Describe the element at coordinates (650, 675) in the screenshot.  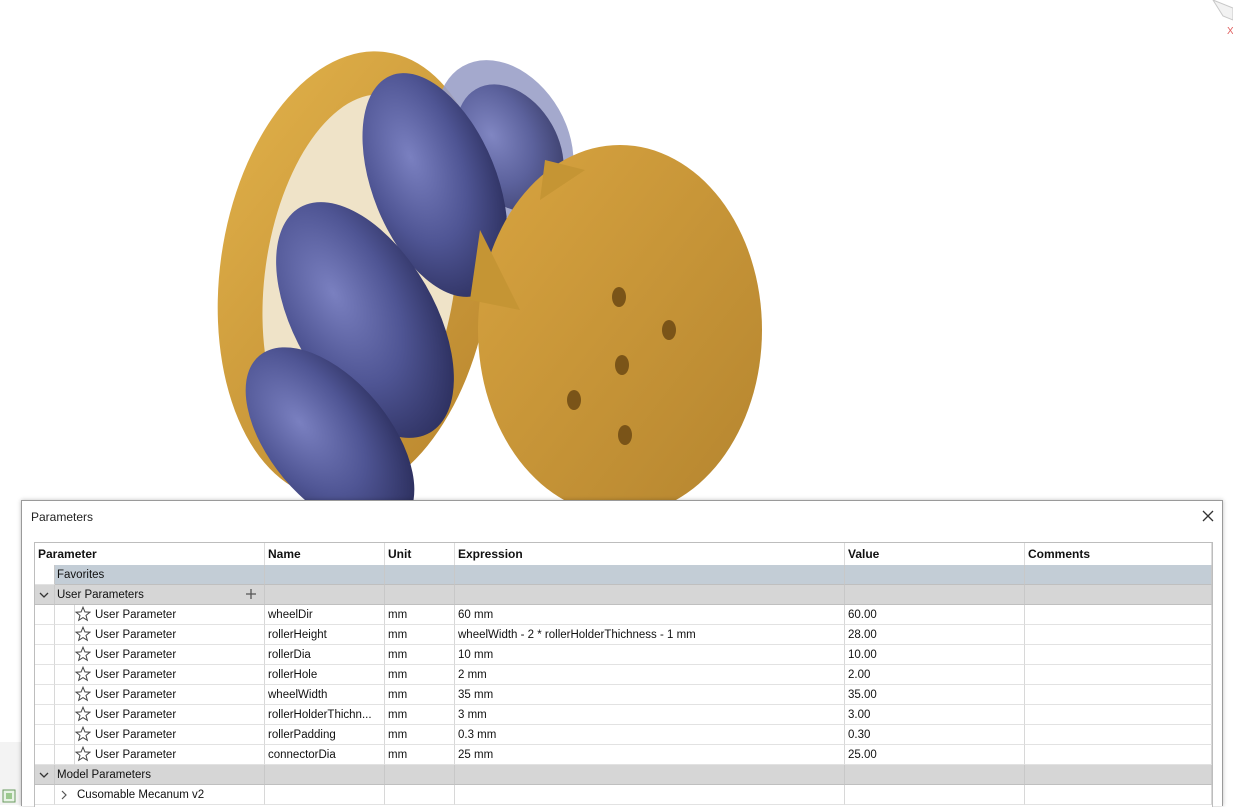
I see `parameter-expression: 2 mm` at that location.